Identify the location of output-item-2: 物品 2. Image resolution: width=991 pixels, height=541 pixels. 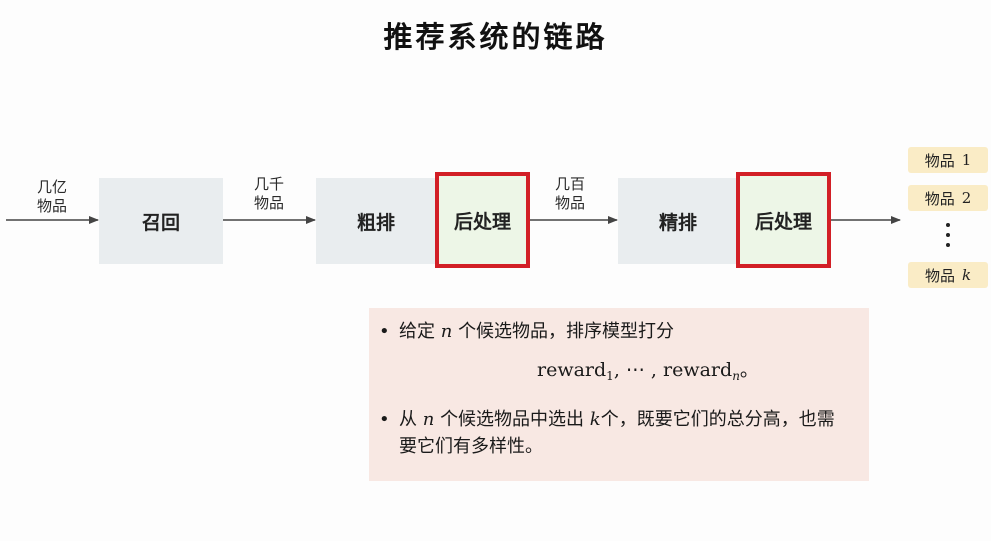
(948, 198).